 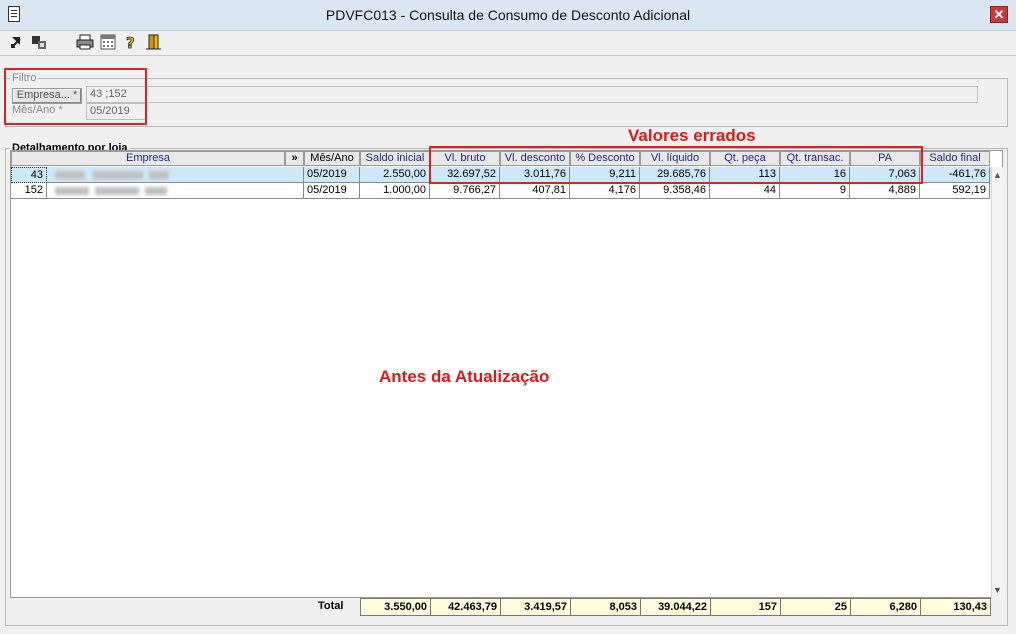 What do you see at coordinates (997, 590) in the screenshot?
I see `scroll-down-arrow-icon: ▼` at bounding box center [997, 590].